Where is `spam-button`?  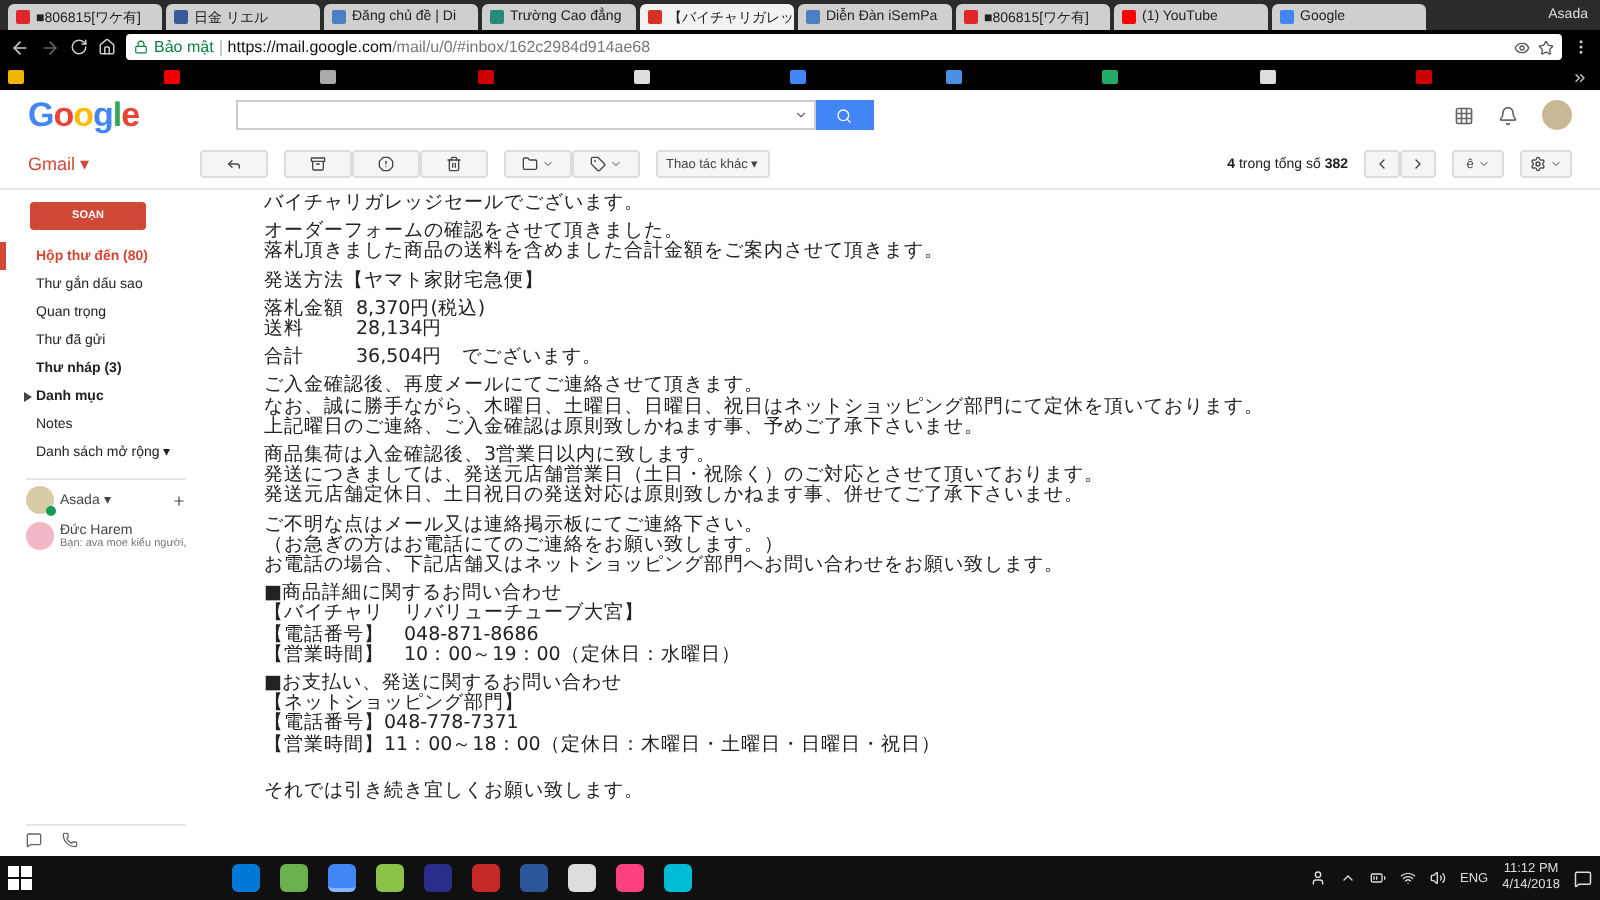 spam-button is located at coordinates (386, 164).